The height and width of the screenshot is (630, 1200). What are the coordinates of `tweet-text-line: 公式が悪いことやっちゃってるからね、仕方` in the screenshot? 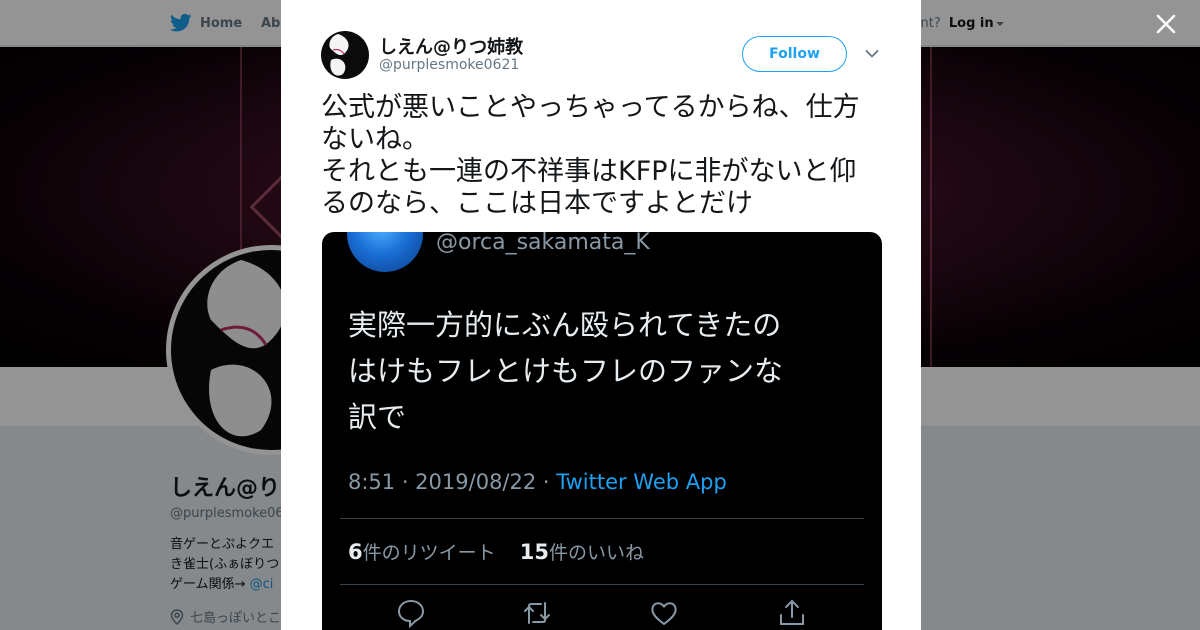 It's located at (590, 107).